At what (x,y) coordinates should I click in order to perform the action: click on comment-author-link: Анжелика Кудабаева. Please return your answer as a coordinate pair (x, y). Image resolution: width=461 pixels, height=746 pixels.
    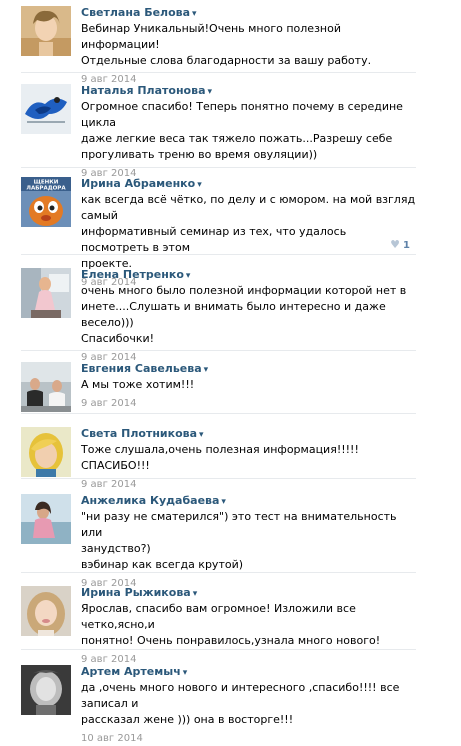
    Looking at the image, I should click on (150, 501).